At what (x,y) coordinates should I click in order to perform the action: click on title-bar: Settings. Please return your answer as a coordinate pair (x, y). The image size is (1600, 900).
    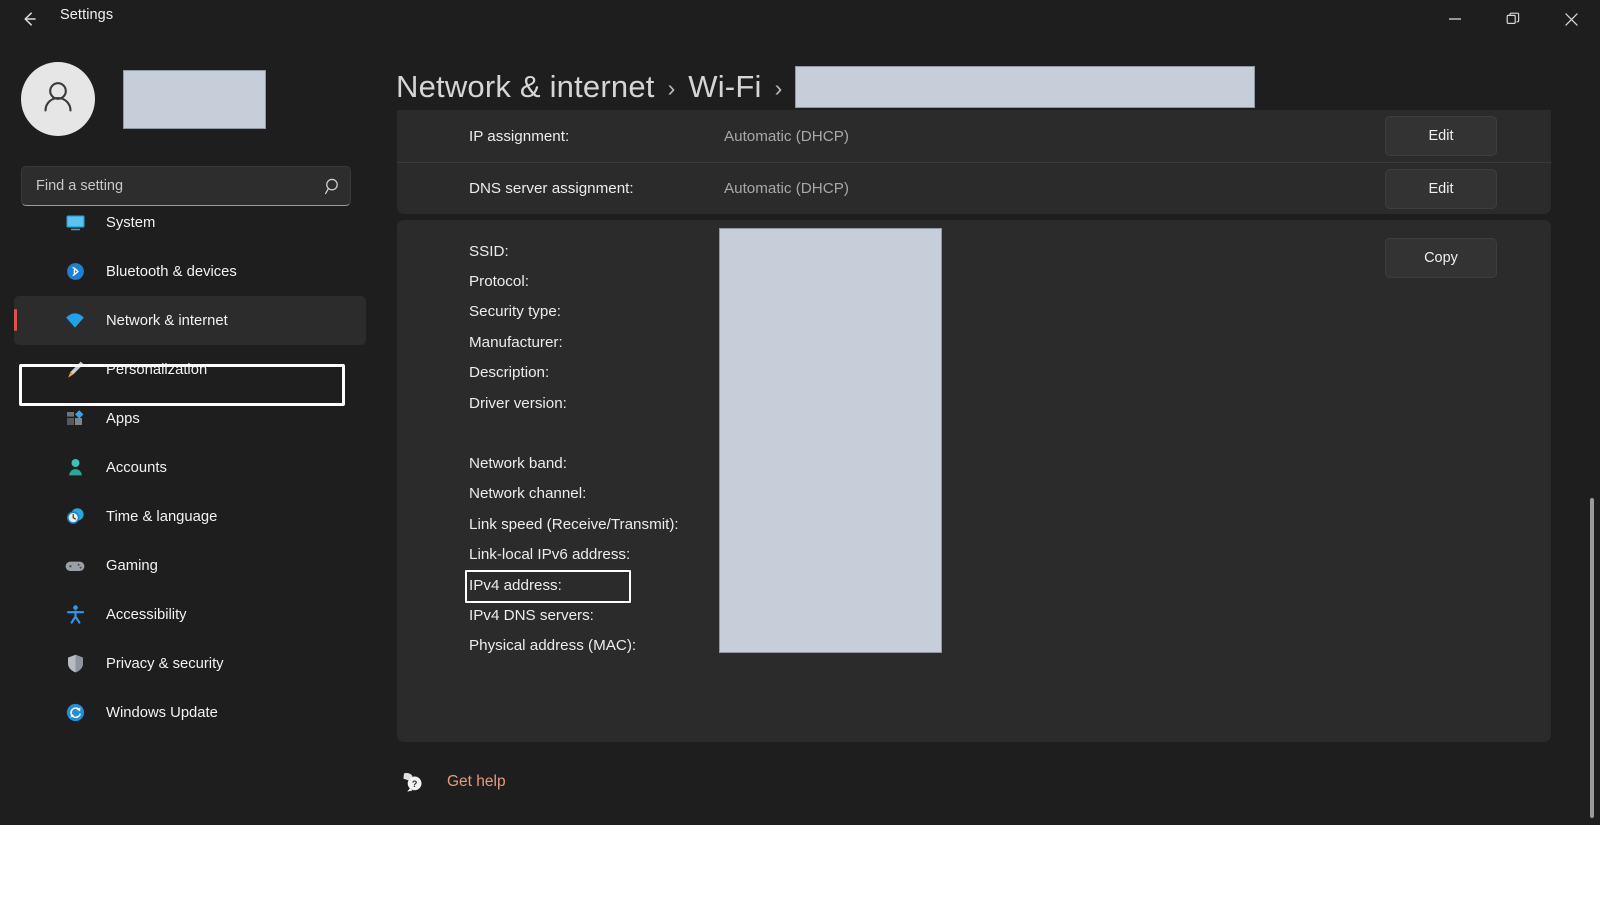
    Looking at the image, I should click on (800, 19).